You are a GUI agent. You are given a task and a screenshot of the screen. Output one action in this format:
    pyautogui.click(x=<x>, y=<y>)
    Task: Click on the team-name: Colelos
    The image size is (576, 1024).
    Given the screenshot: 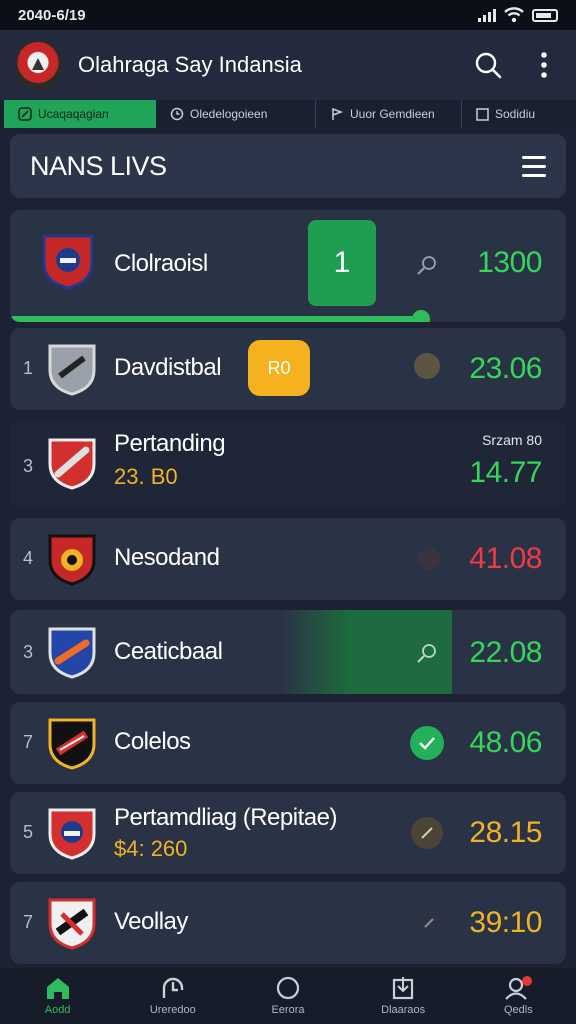 What is the action you would take?
    pyautogui.click(x=152, y=741)
    